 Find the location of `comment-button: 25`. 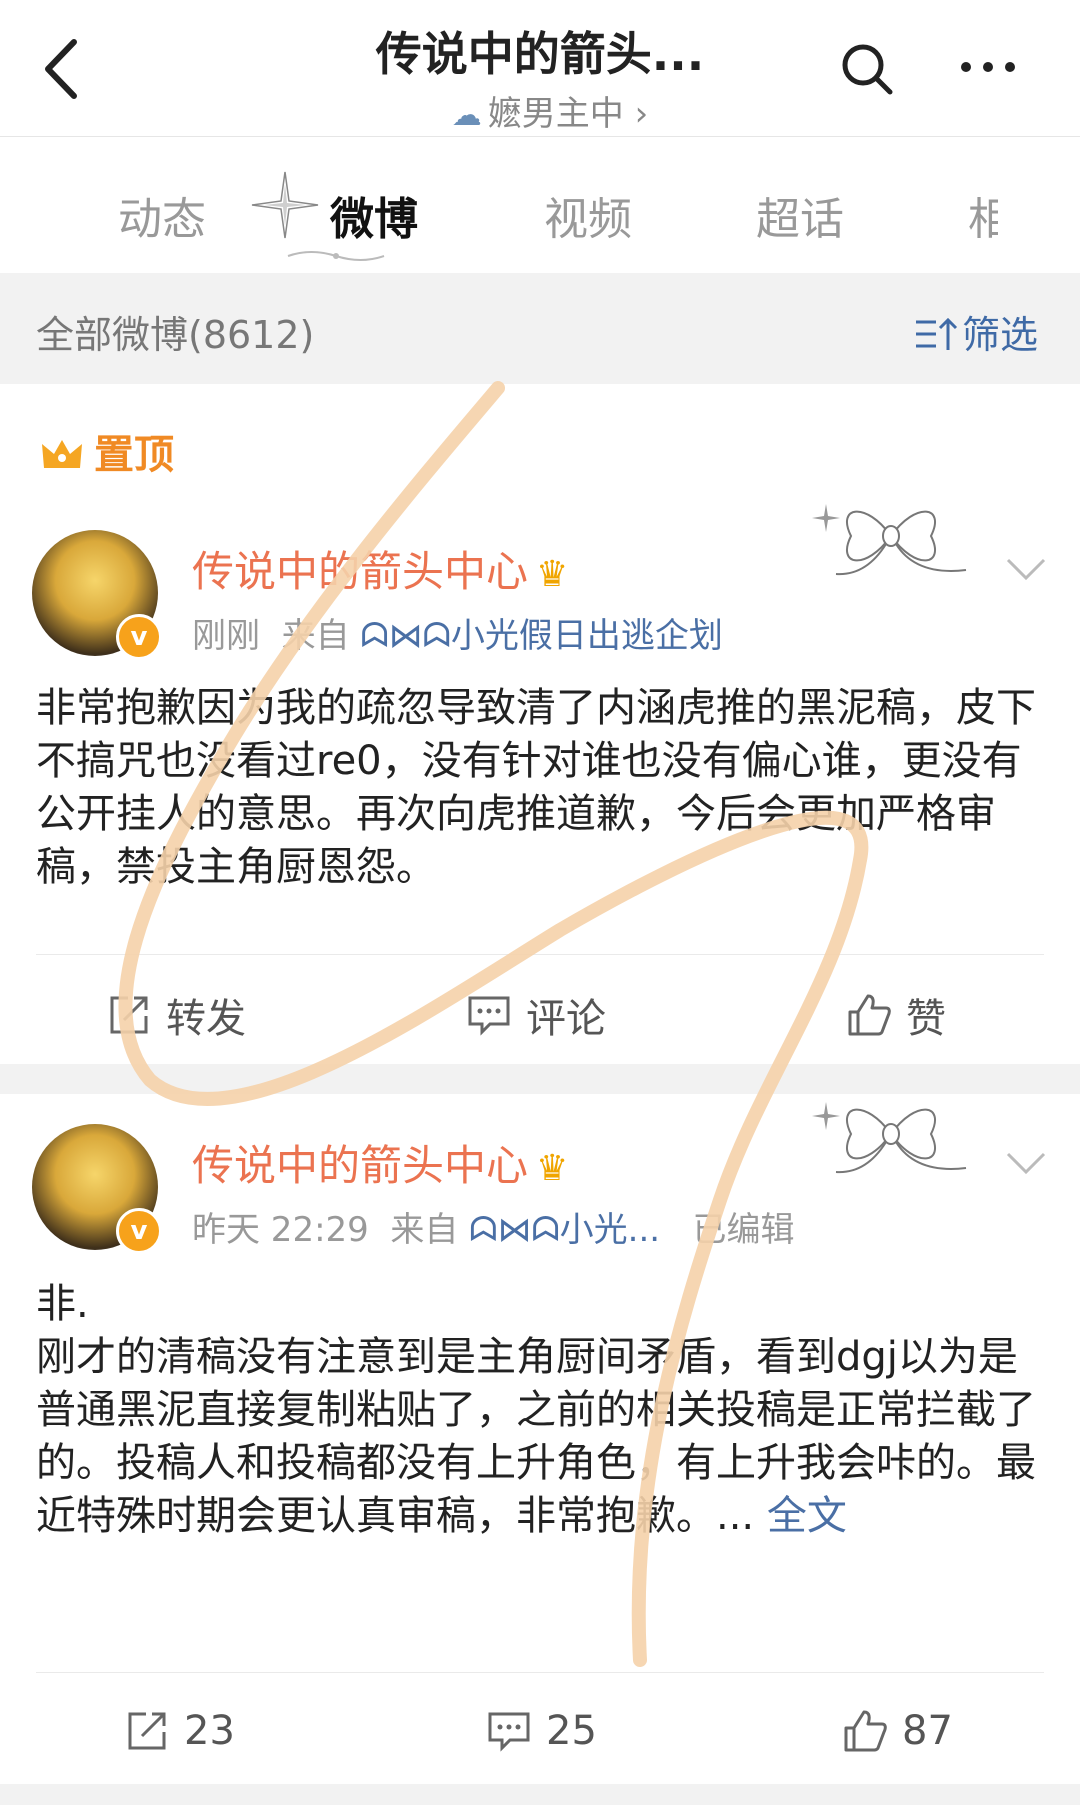

comment-button: 25 is located at coordinates (541, 1731).